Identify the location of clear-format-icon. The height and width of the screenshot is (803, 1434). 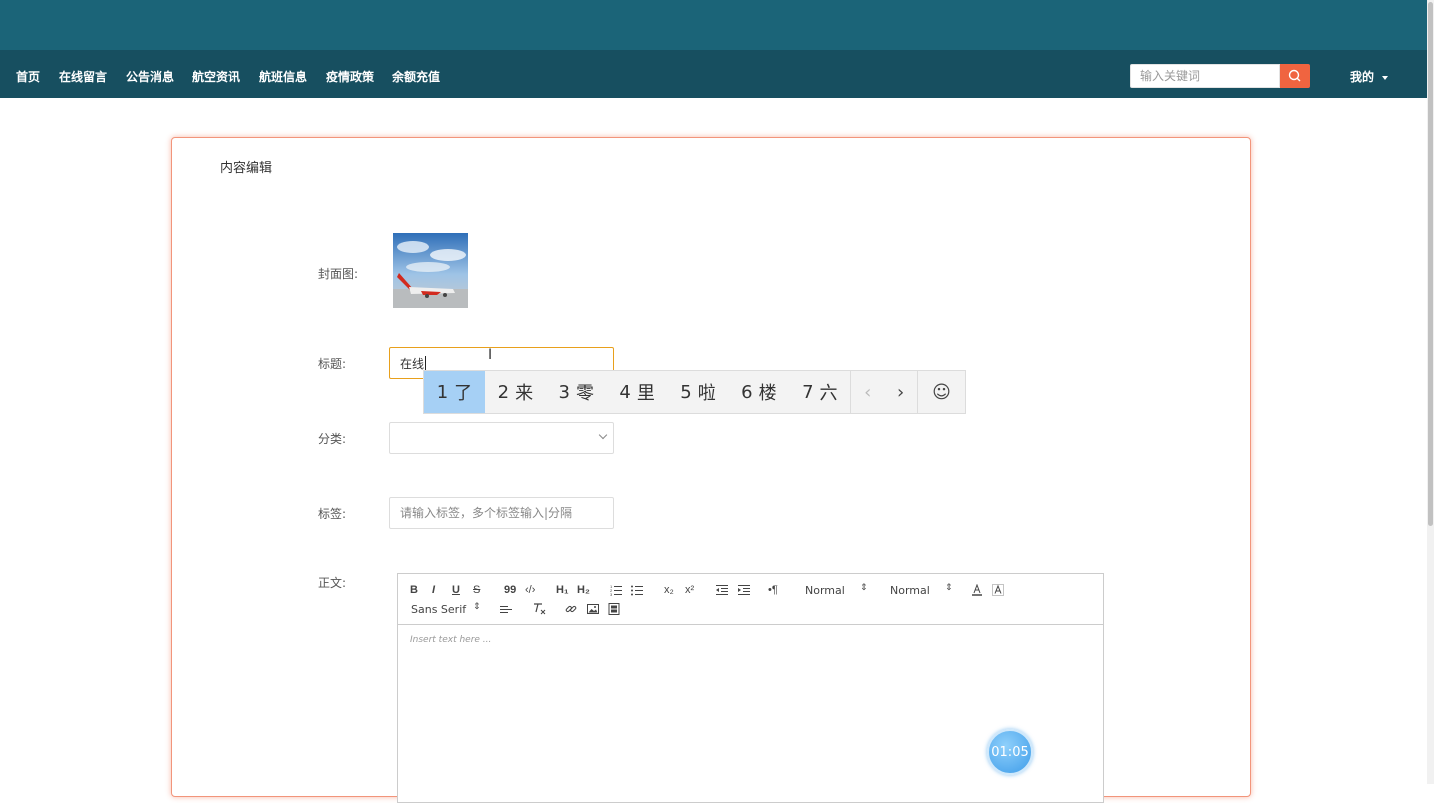
(539, 609).